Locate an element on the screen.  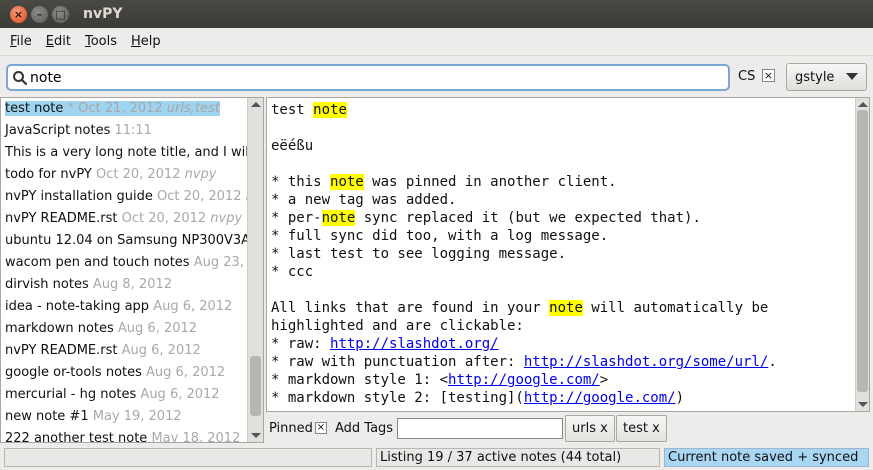
status-sync: Current note saved + synced is located at coordinates (766, 457).